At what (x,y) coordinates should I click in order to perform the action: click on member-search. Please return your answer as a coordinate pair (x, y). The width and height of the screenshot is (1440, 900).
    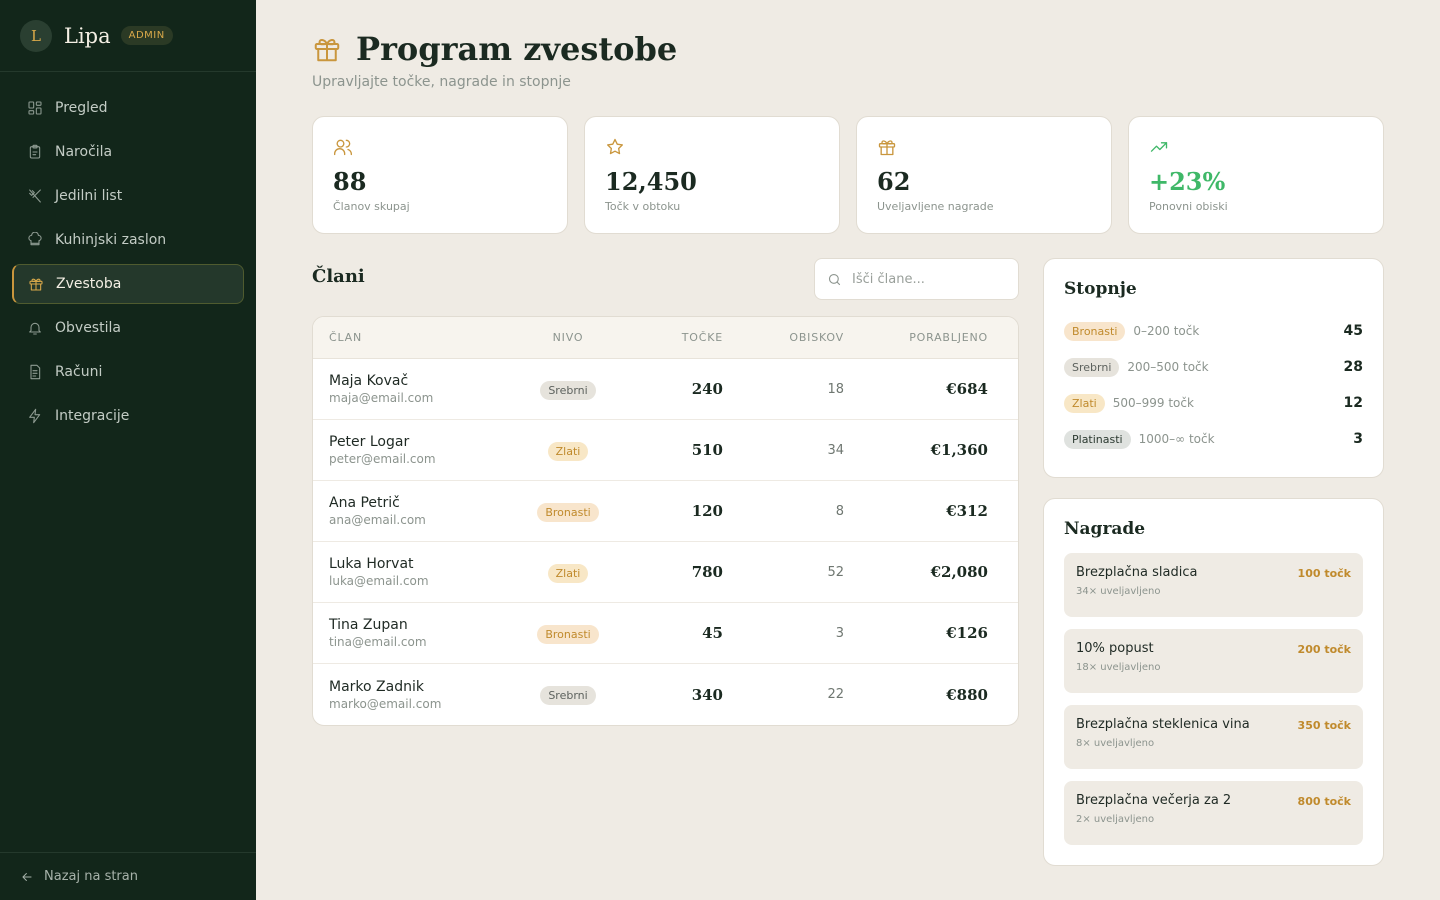
    Looking at the image, I should click on (916, 279).